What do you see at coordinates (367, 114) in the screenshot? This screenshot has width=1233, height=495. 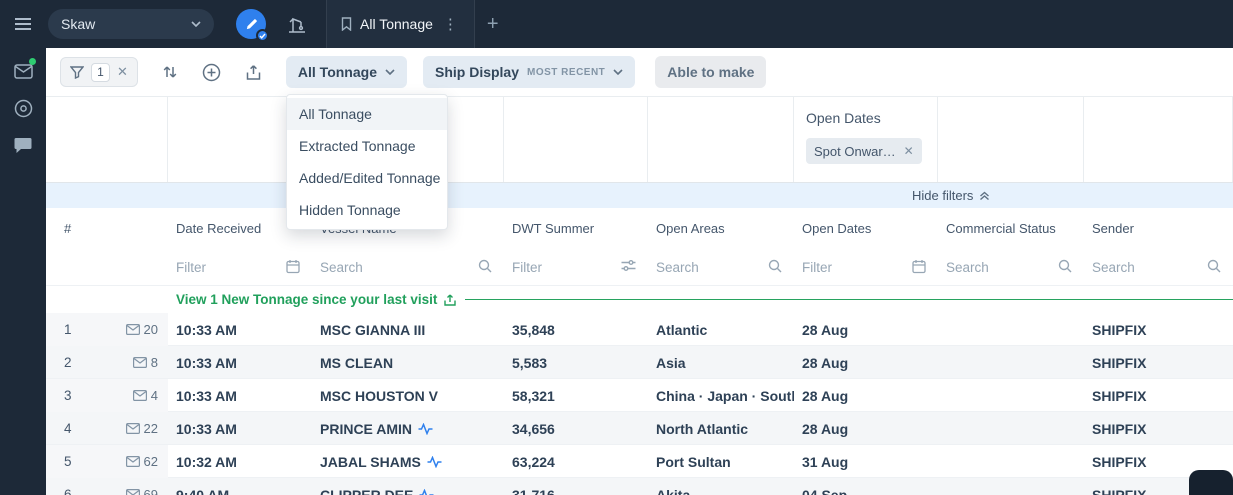 I see `menu-item-all-tonnage: All Tonnage` at bounding box center [367, 114].